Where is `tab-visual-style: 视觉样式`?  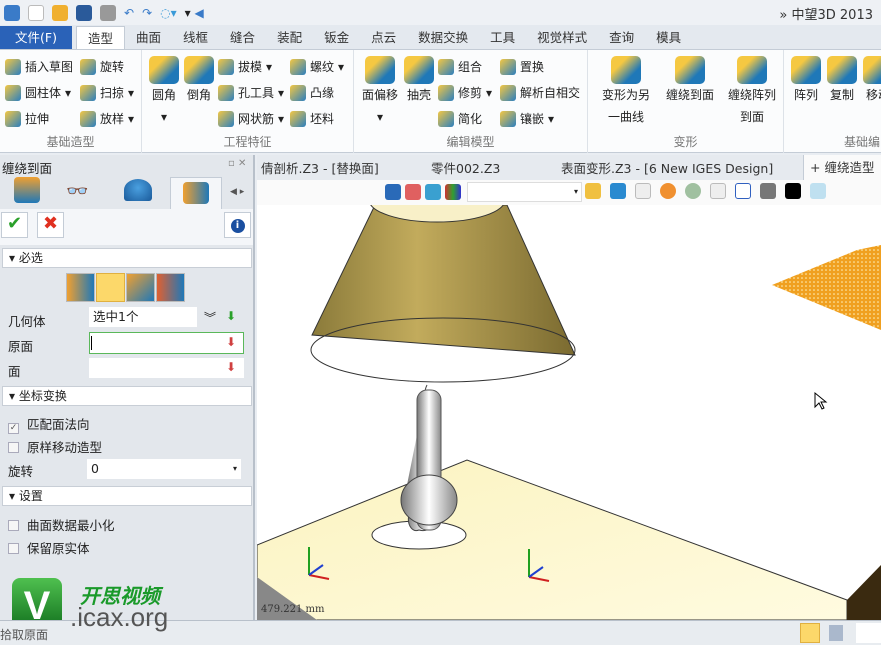 tab-visual-style: 视觉样式 is located at coordinates (562, 37).